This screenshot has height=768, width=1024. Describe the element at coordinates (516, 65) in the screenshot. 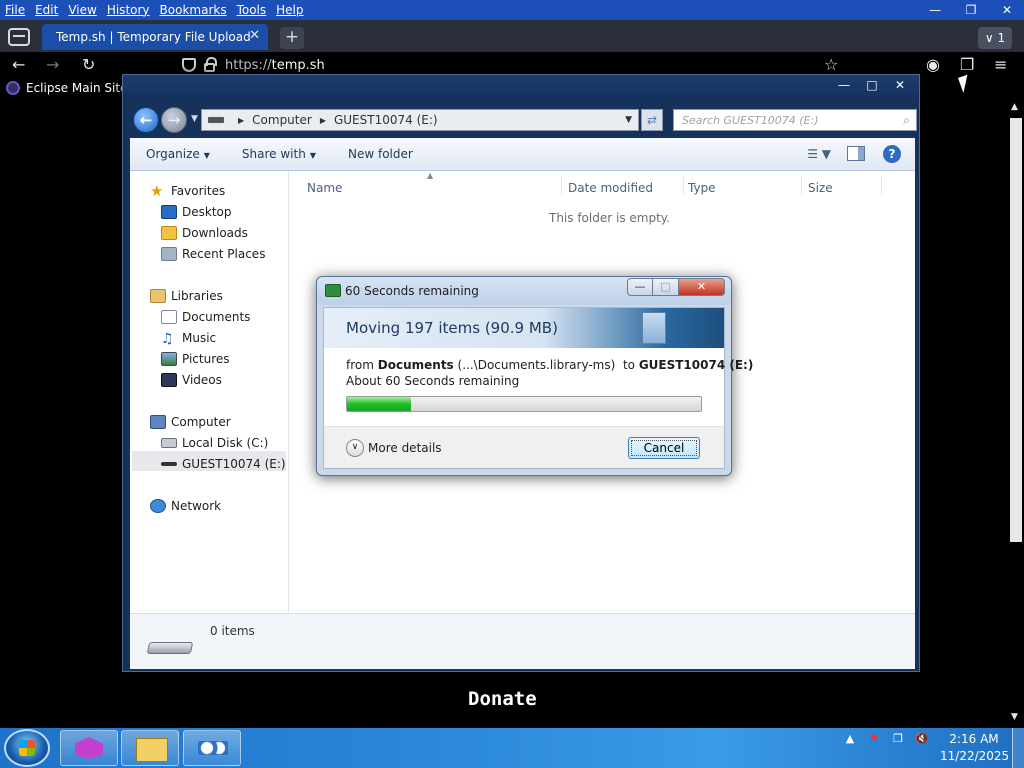

I see `url-bar: https://temp.sh` at that location.